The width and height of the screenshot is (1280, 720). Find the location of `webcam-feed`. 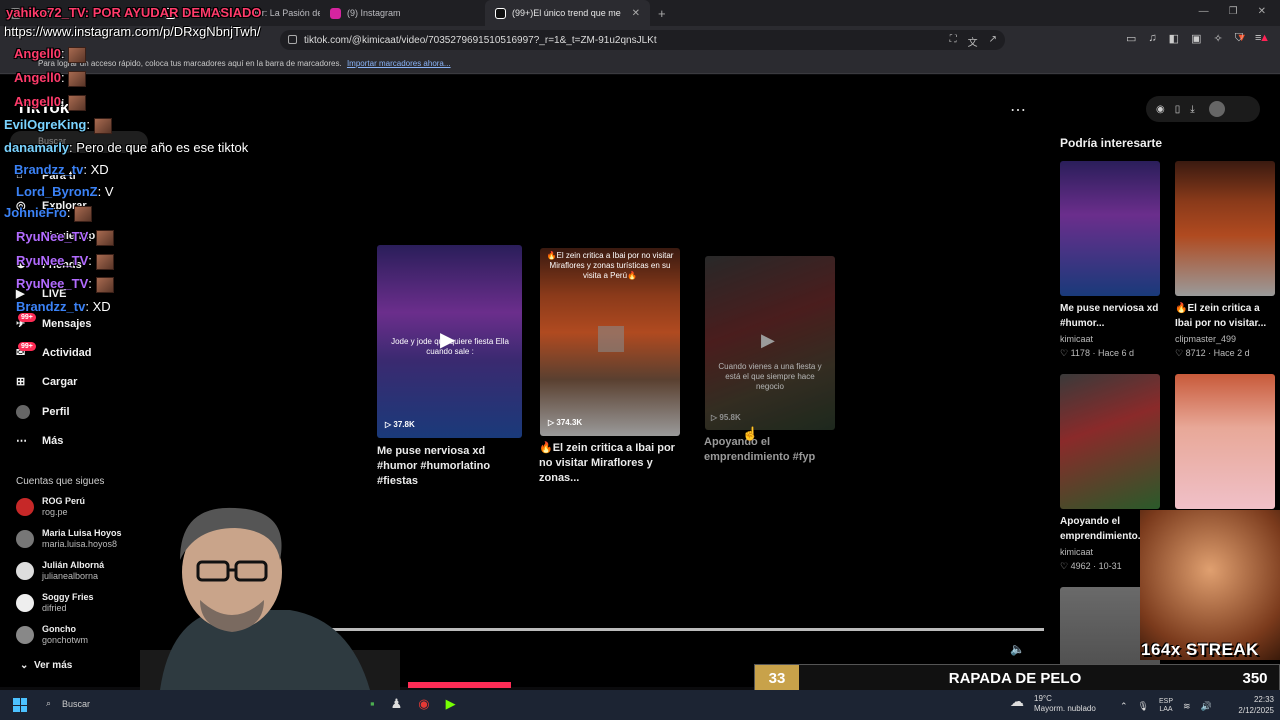

webcam-feed is located at coordinates (270, 598).